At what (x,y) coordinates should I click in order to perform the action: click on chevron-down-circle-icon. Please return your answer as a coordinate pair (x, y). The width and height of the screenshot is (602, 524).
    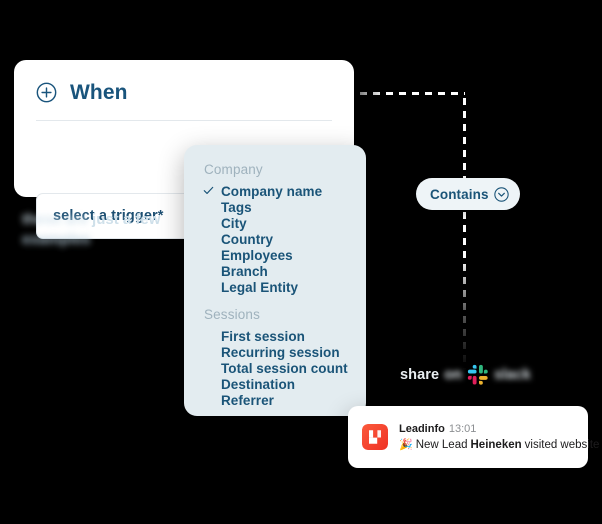
    Looking at the image, I should click on (501, 194).